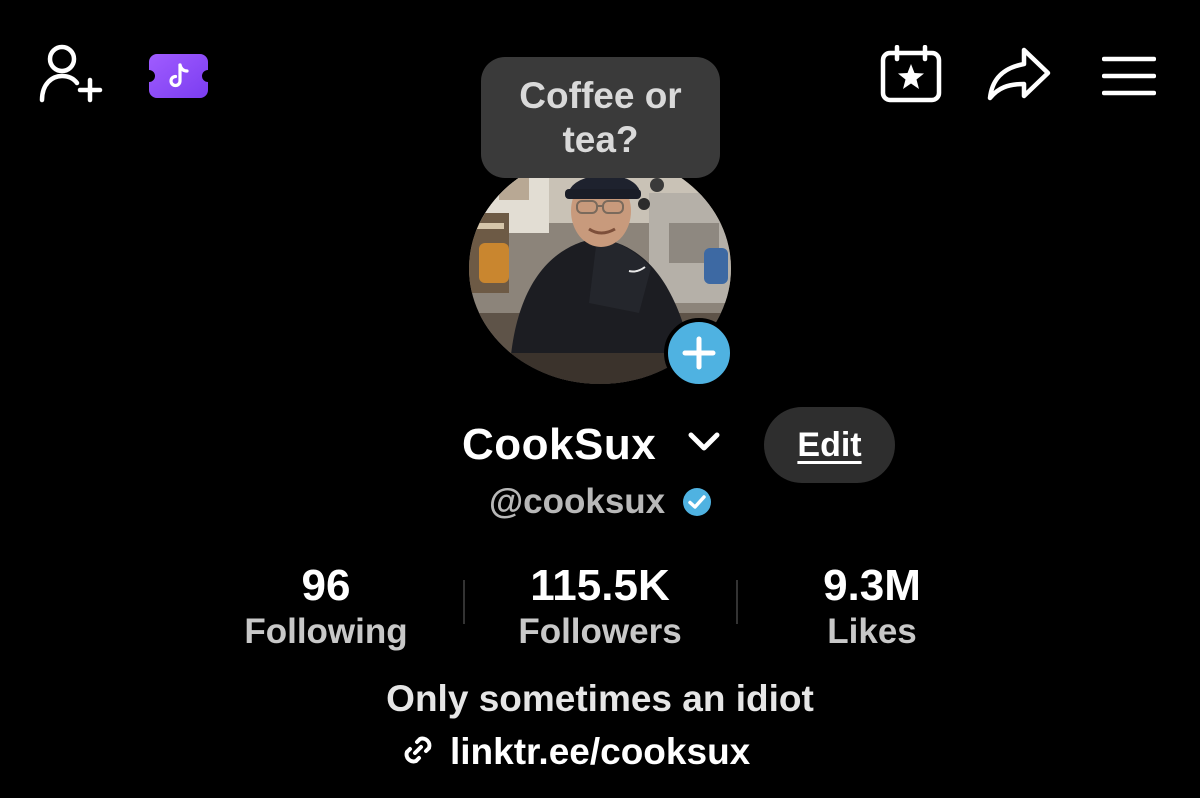 This screenshot has width=1200, height=798. What do you see at coordinates (644, 204) in the screenshot?
I see `note-bubble-tail-small` at bounding box center [644, 204].